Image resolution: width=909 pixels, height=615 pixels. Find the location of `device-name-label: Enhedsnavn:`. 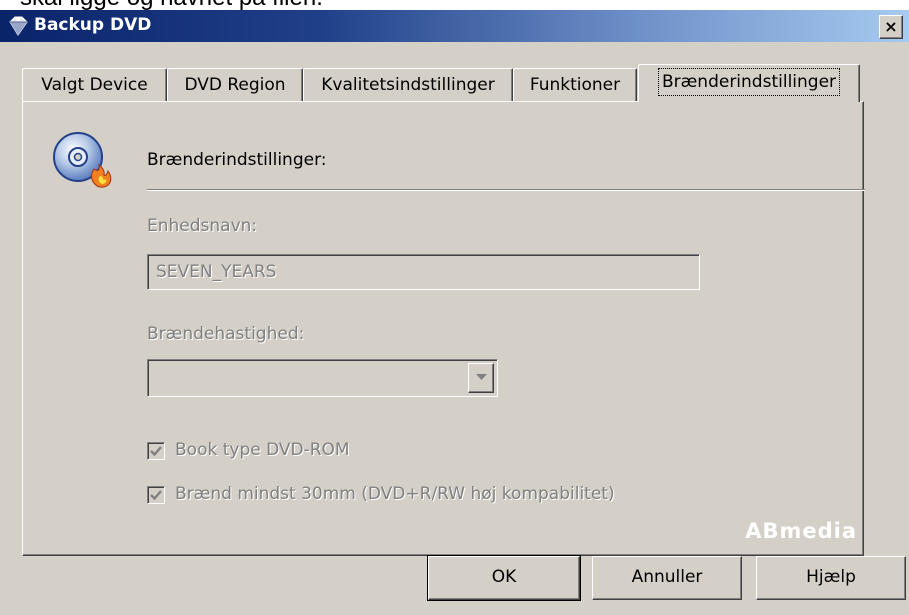

device-name-label: Enhedsnavn: is located at coordinates (202, 226).